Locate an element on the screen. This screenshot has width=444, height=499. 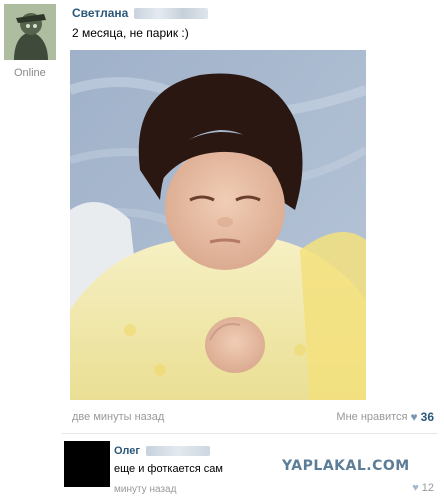
comment-author-avatar is located at coordinates (87, 464).